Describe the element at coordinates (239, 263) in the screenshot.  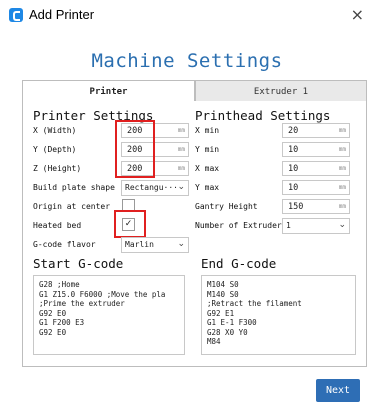
I see `end-gcode-title: End G-code` at that location.